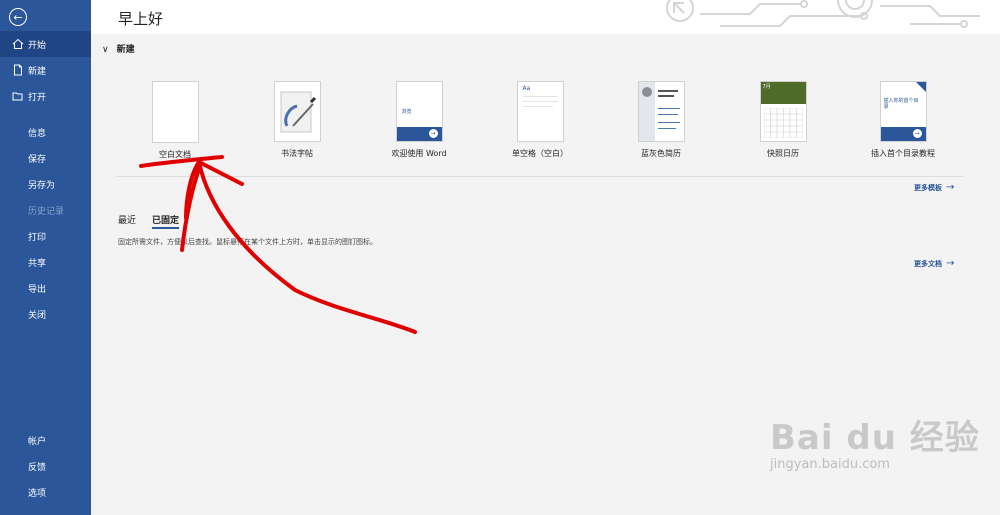  I want to click on more-documents-label: 更多文档, so click(928, 264).